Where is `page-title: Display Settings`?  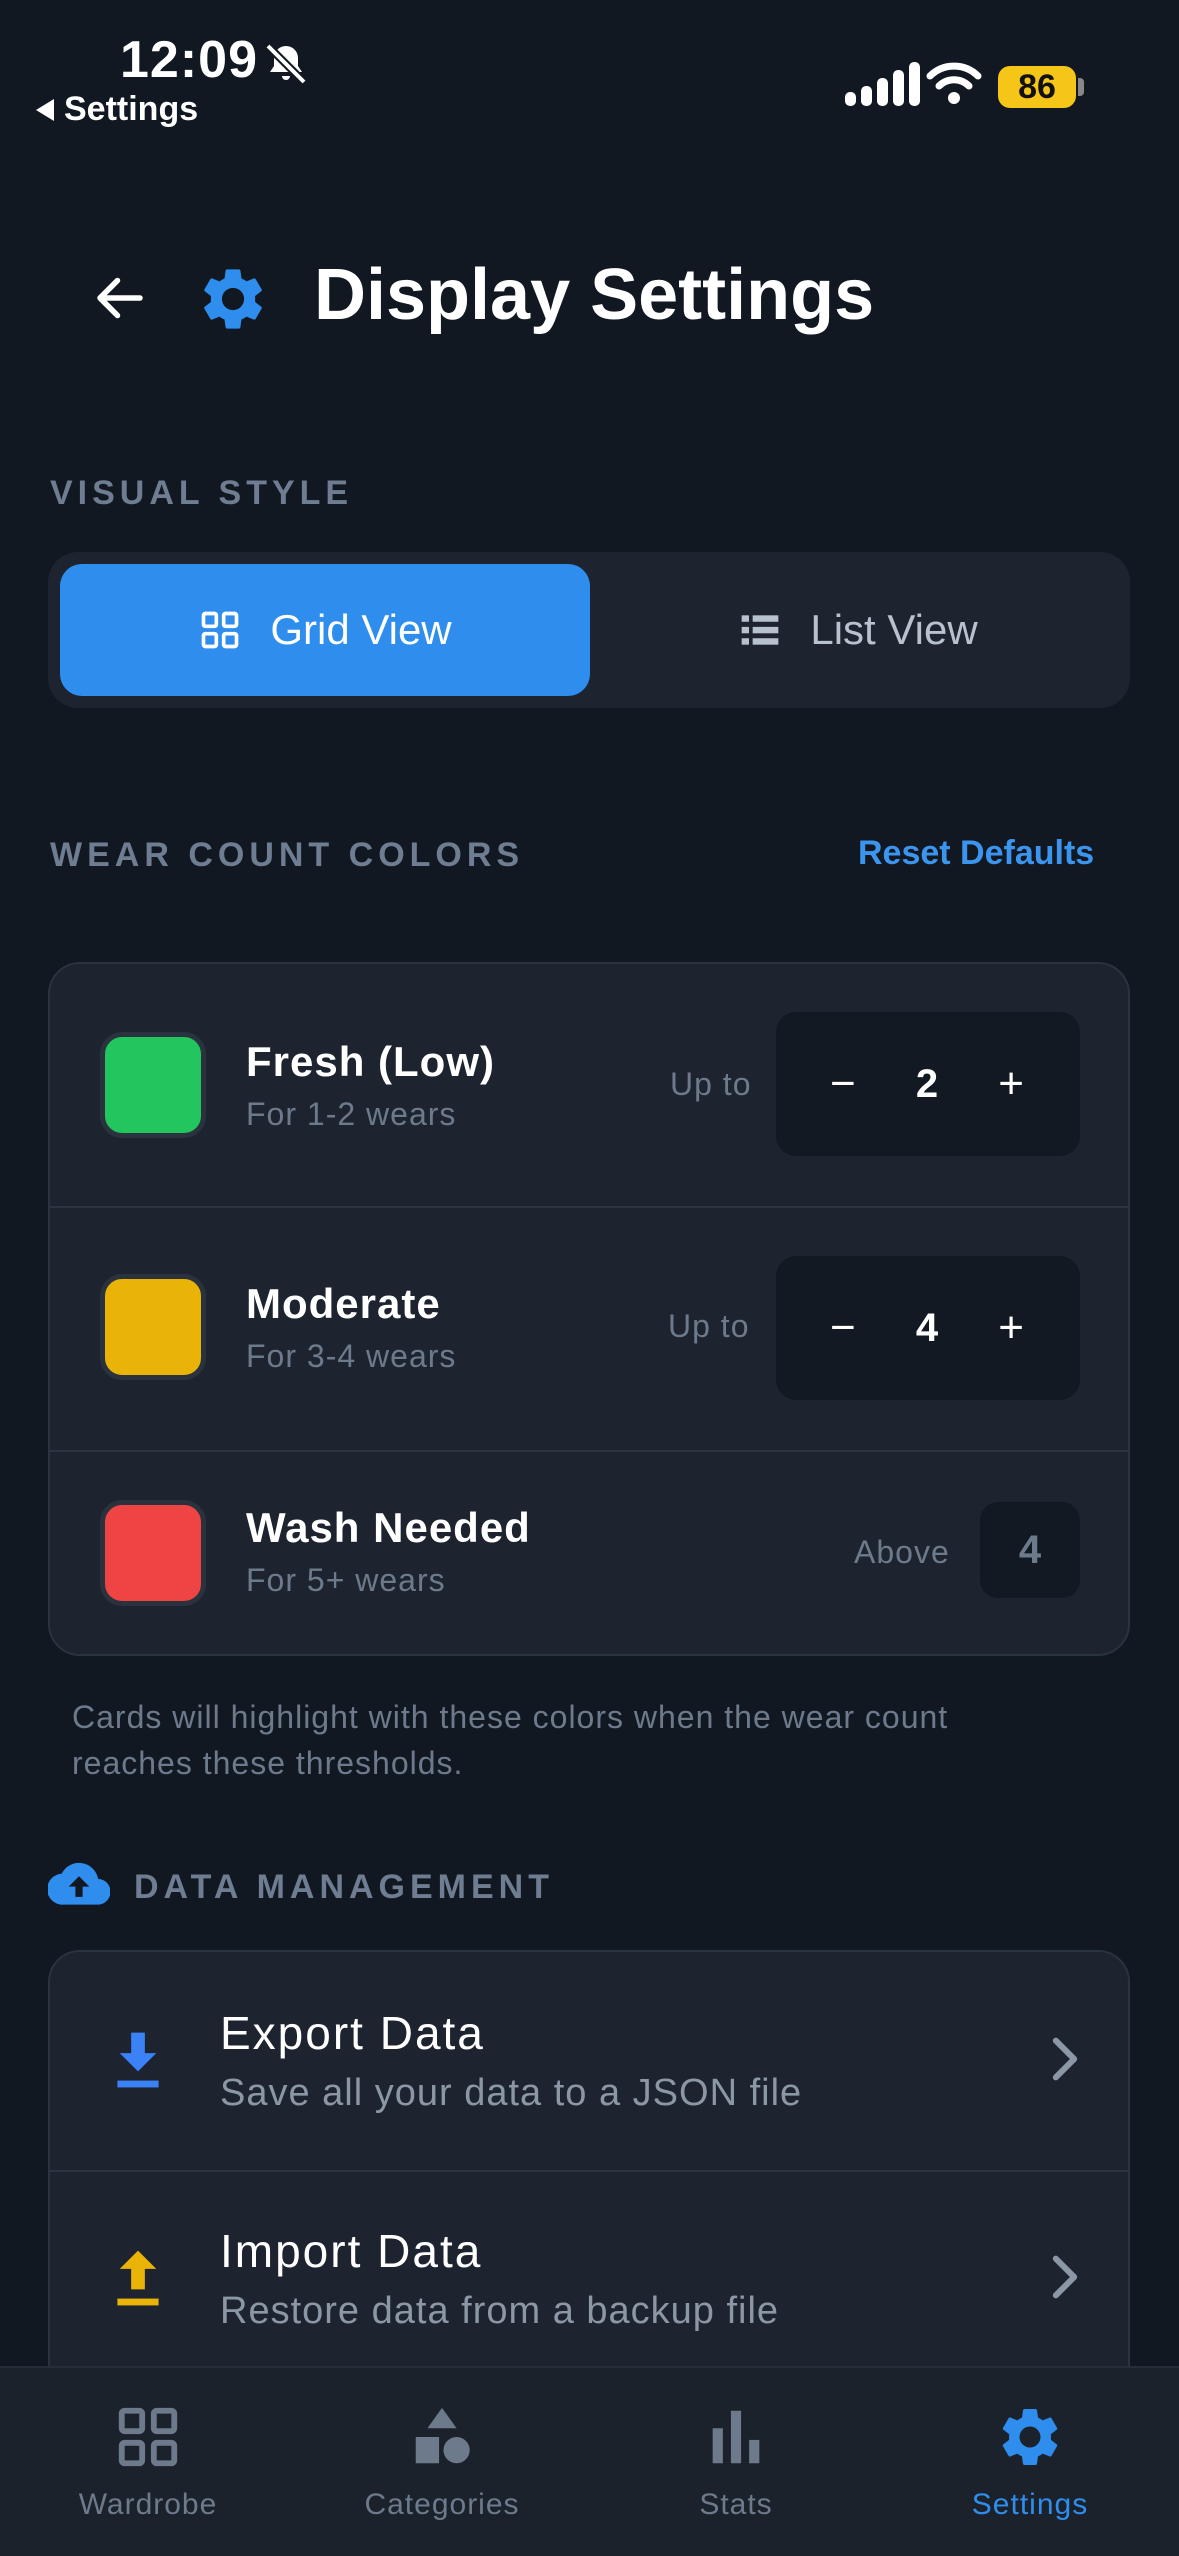
page-title: Display Settings is located at coordinates (594, 295).